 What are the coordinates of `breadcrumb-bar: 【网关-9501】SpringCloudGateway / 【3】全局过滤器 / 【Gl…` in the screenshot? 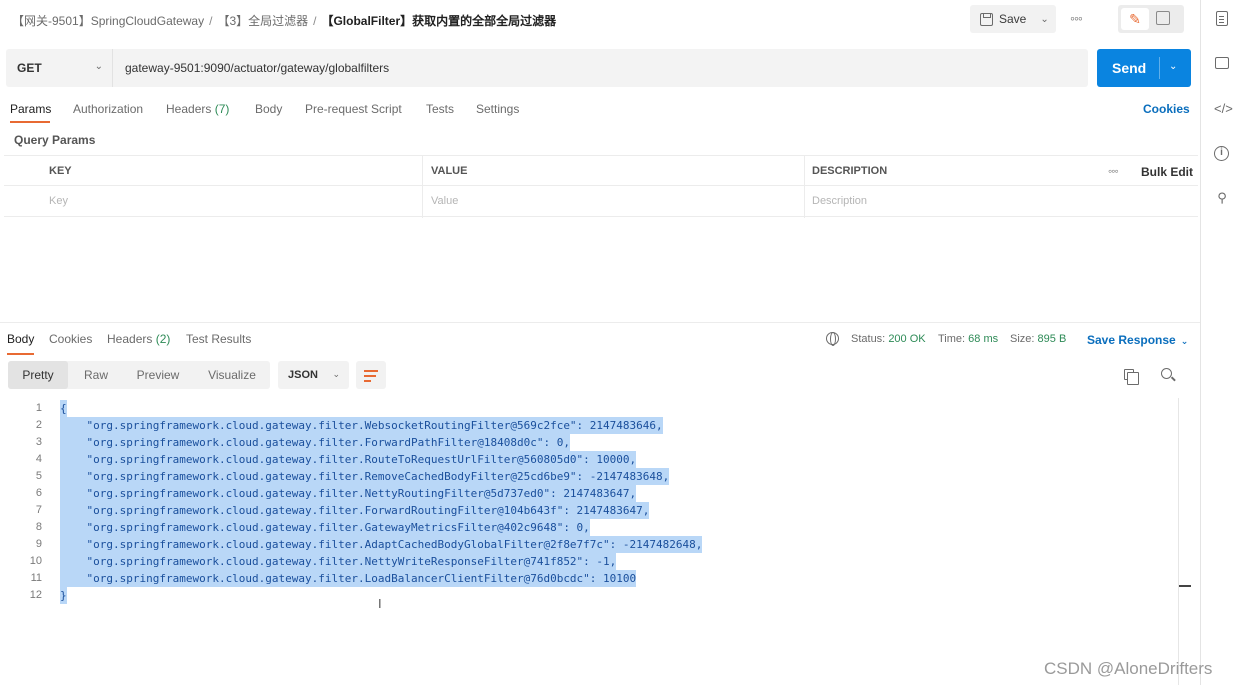 It's located at (600, 20).